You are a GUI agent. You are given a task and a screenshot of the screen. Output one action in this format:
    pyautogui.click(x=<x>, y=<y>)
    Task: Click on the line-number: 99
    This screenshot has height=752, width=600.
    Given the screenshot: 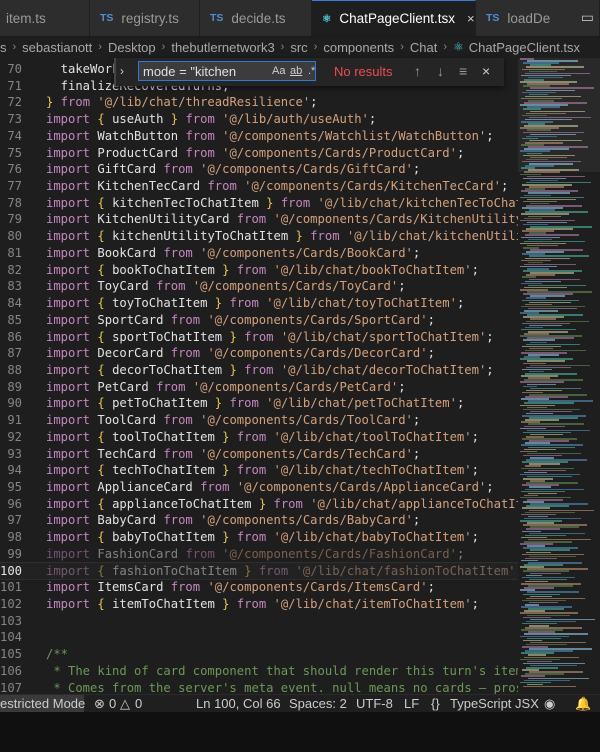 What is the action you would take?
    pyautogui.click(x=14, y=553)
    